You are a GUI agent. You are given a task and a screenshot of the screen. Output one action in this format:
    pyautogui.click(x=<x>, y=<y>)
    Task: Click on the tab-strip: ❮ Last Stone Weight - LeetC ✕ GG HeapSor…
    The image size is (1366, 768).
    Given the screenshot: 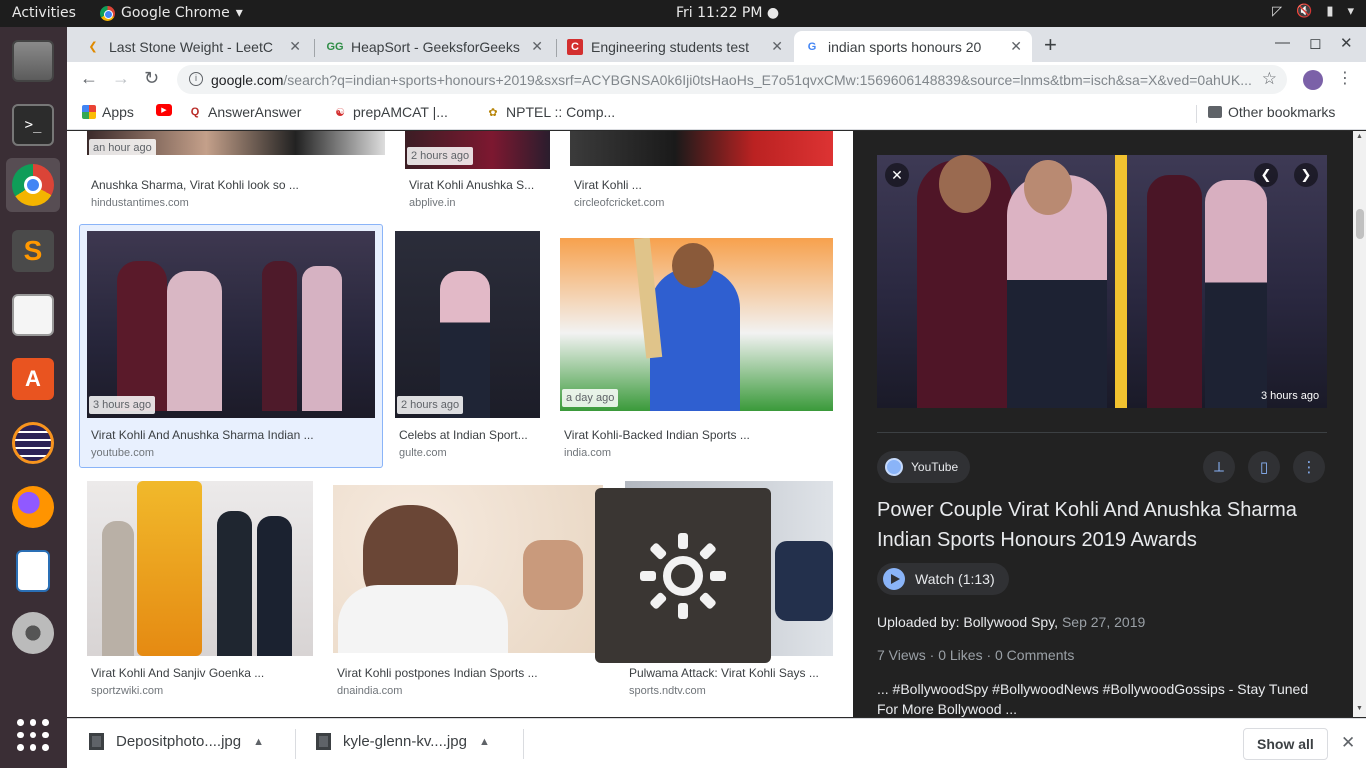 What is the action you would take?
    pyautogui.click(x=716, y=44)
    